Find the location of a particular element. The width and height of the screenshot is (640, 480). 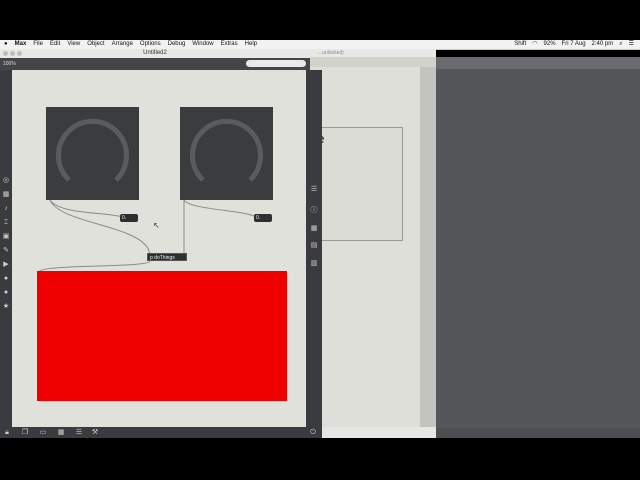

patch-cords is located at coordinates (147, 236).